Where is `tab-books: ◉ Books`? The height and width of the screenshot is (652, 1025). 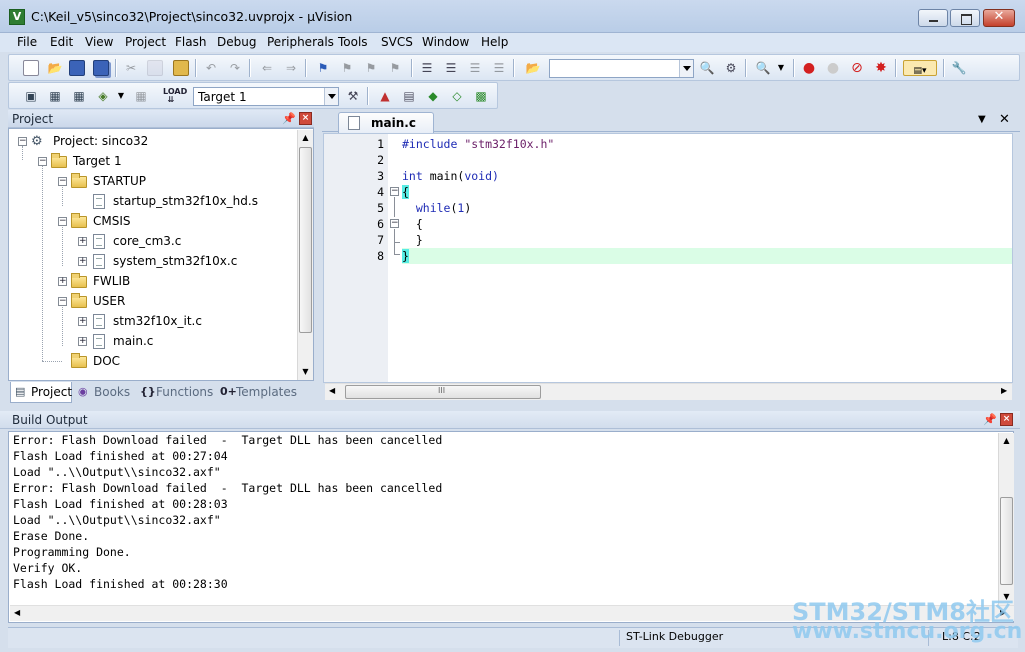
tab-books: ◉ Books is located at coordinates (103, 392).